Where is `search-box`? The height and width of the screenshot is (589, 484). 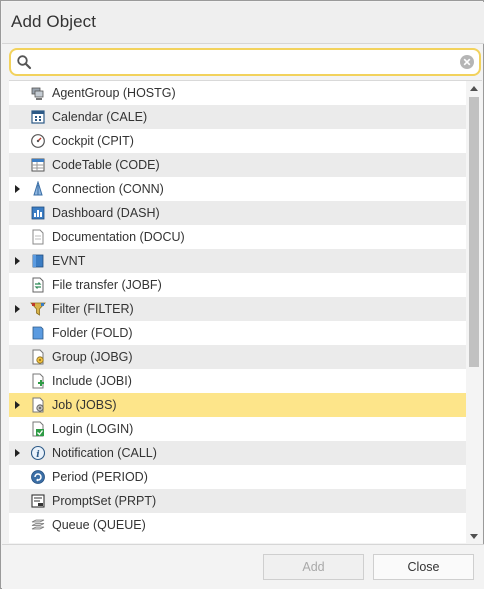 search-box is located at coordinates (245, 62).